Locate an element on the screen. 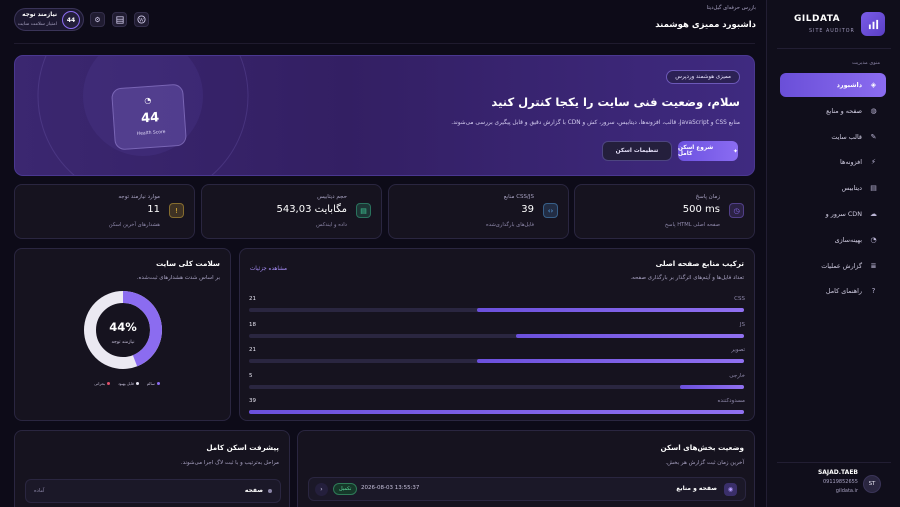 Image resolution: width=900 pixels, height=507 pixels. stat-label: زمان پاسخ is located at coordinates (707, 197).